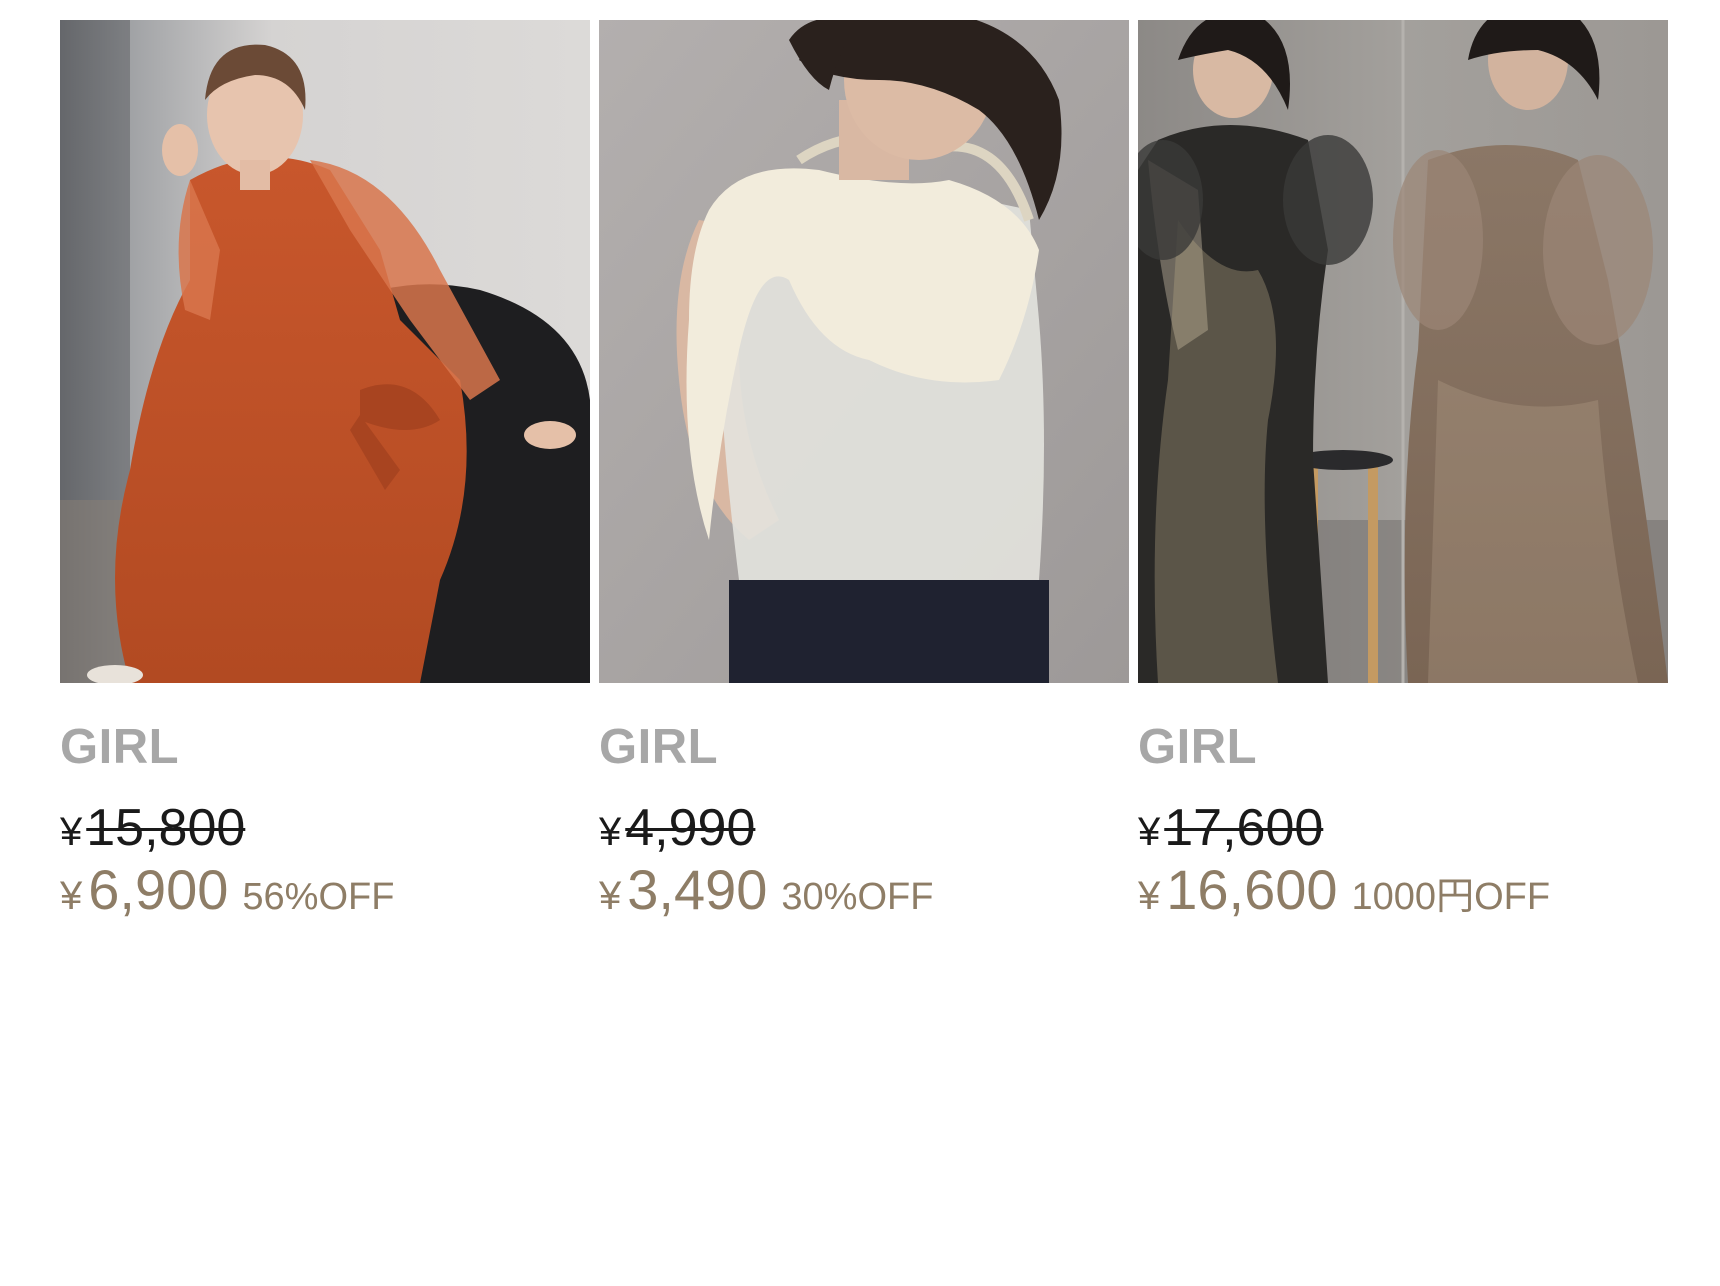 This screenshot has width=1720, height=1286. Describe the element at coordinates (1252, 889) in the screenshot. I see `sale-price-amount: 16,600` at that location.